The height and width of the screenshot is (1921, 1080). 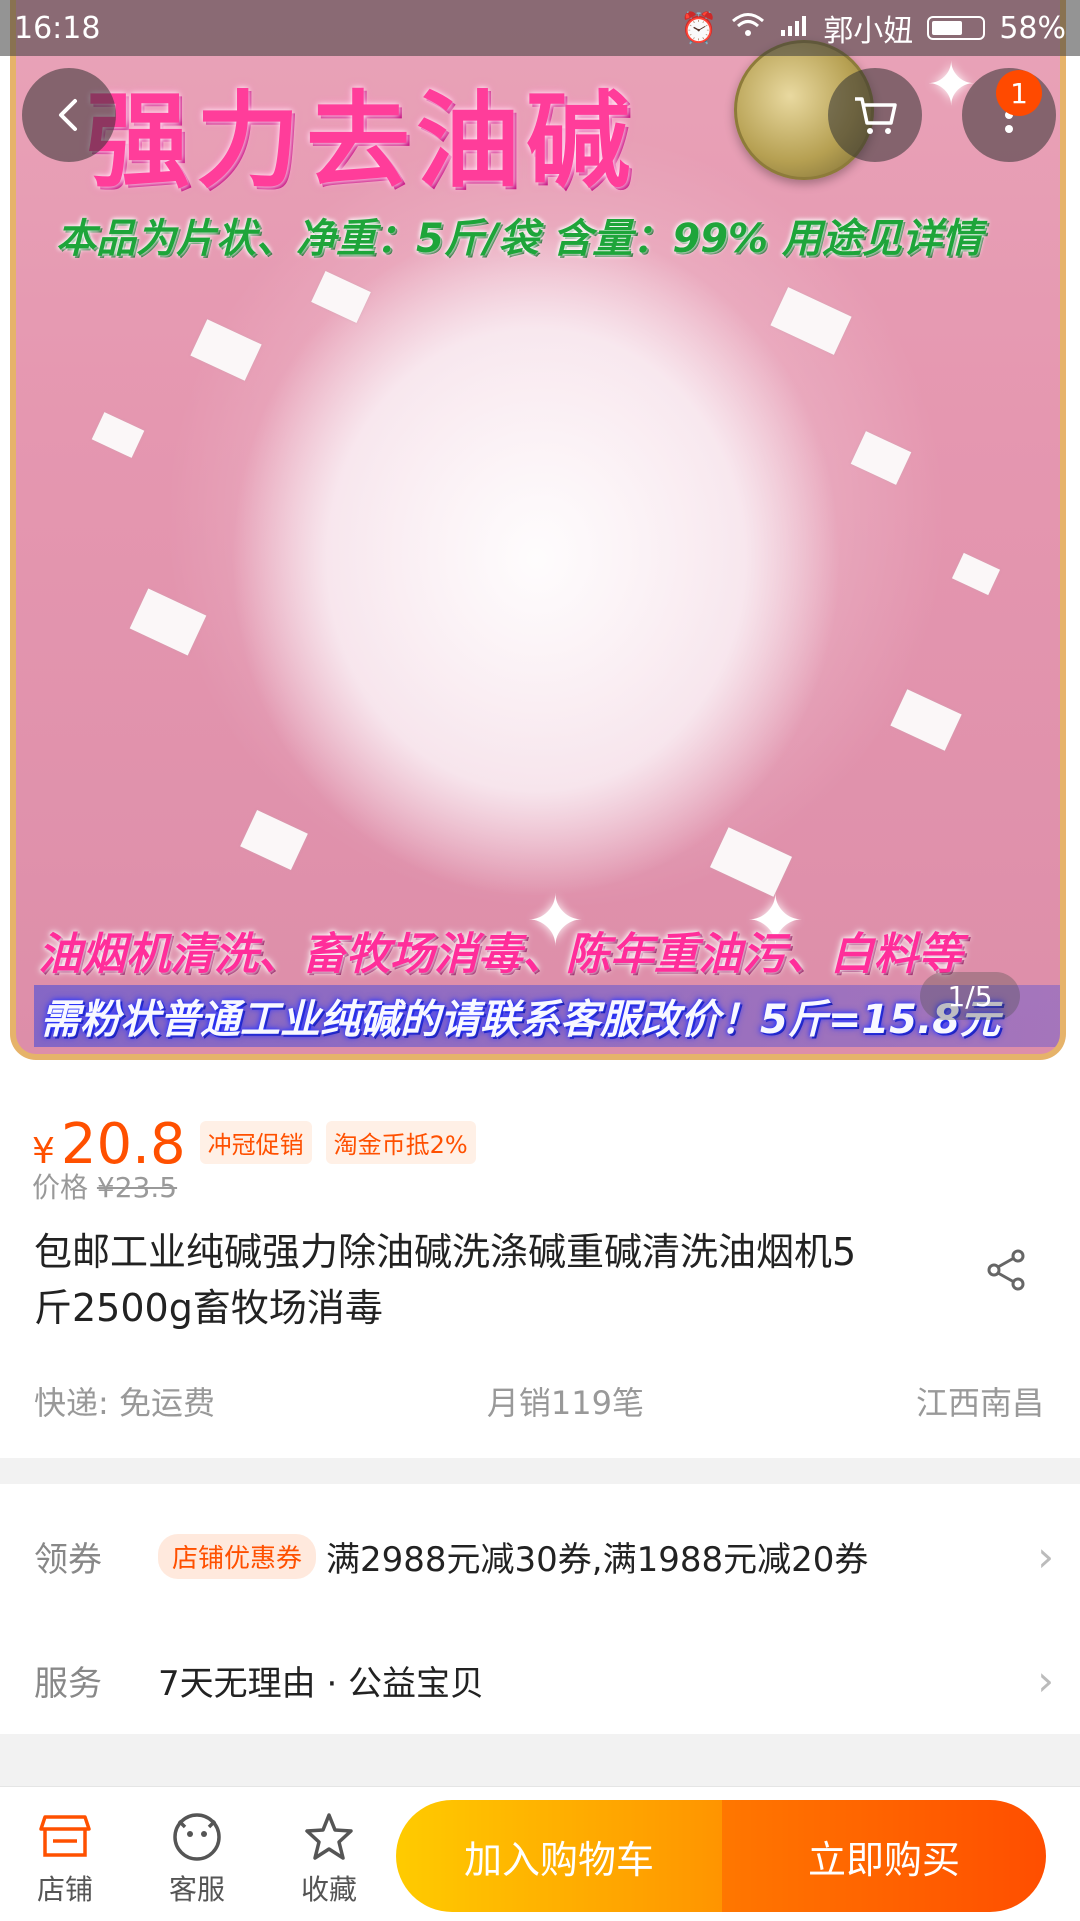 What do you see at coordinates (255, 1142) in the screenshot?
I see `promo-tag: 冲冠促销` at bounding box center [255, 1142].